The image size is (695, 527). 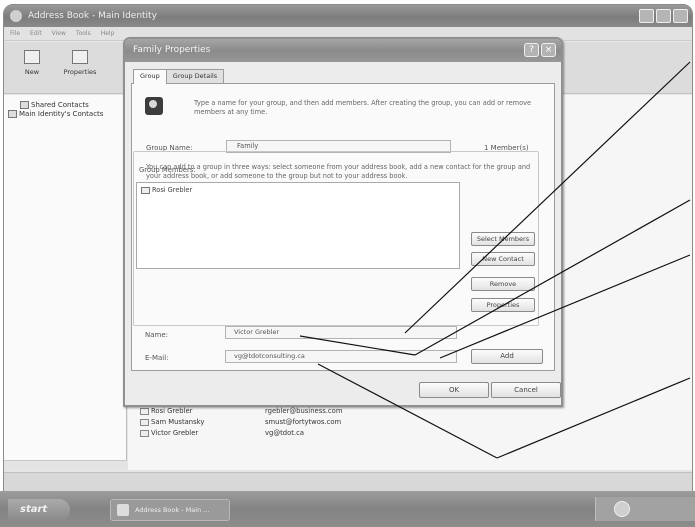 I want to click on add-button: Add, so click(x=507, y=356).